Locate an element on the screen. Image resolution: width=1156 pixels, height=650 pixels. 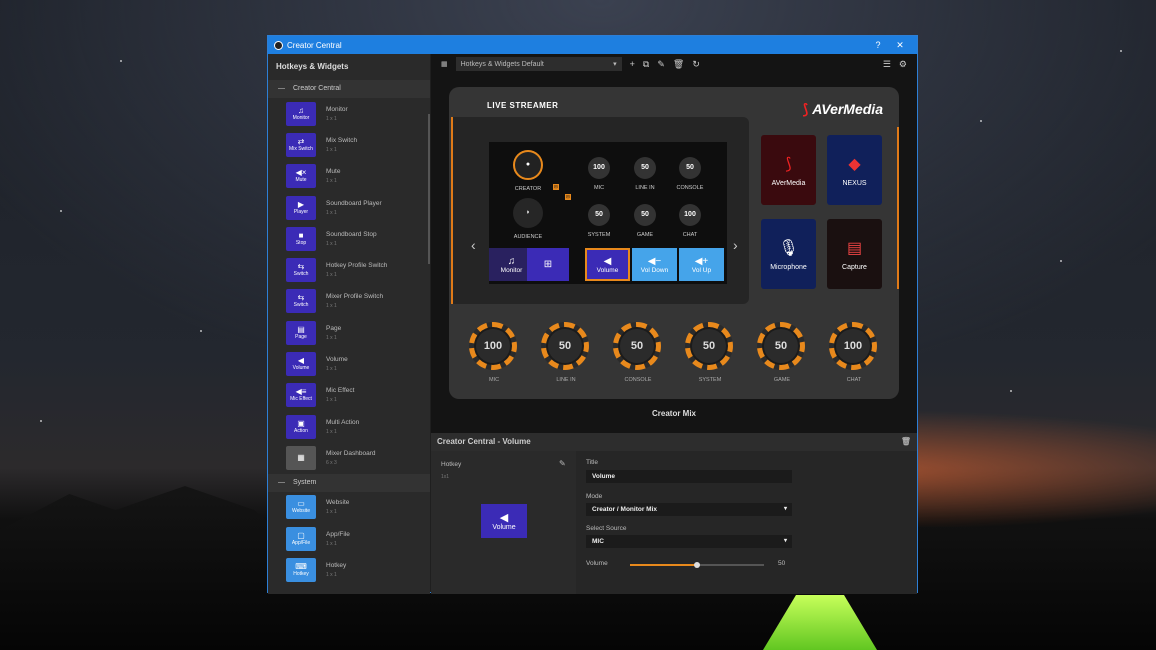
widget-key-volume: ◀ Volume is located at coordinates (607, 264).